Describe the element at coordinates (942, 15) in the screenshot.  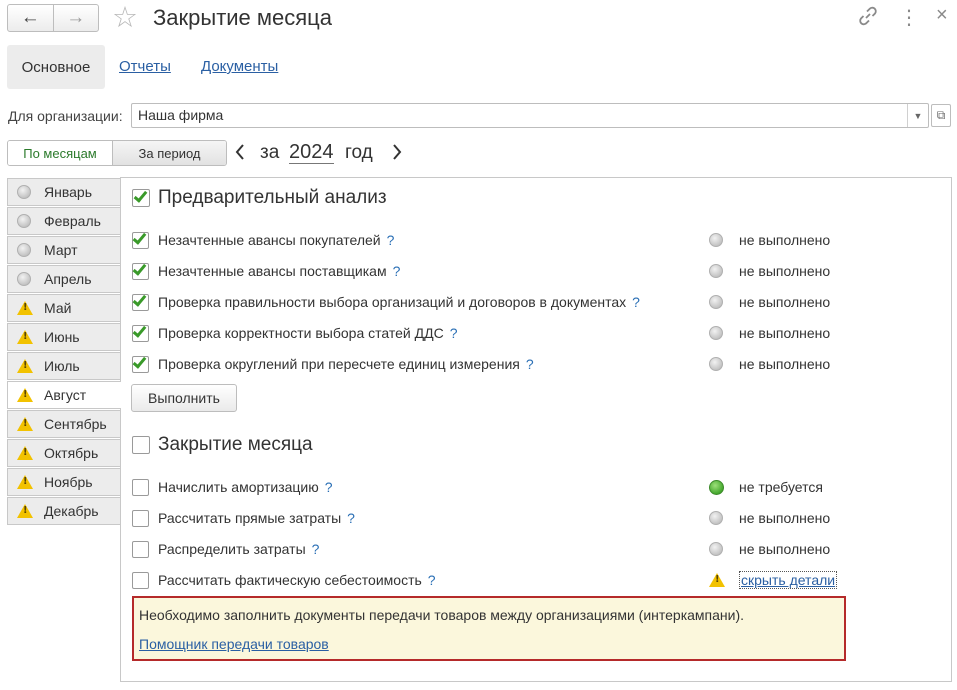
I see `close-icon: ×` at that location.